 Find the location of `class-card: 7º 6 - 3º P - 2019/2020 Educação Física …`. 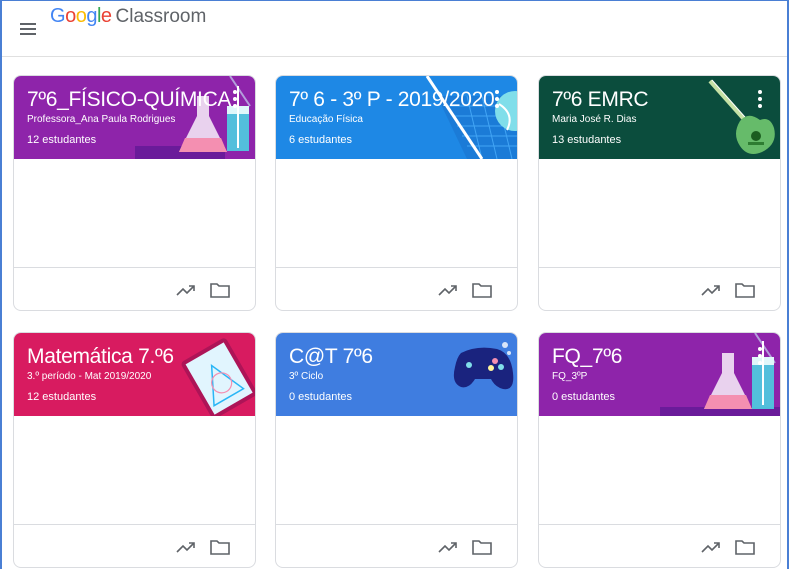

class-card: 7º 6 - 3º P - 2019/2020 Educação Física … is located at coordinates (396, 193).